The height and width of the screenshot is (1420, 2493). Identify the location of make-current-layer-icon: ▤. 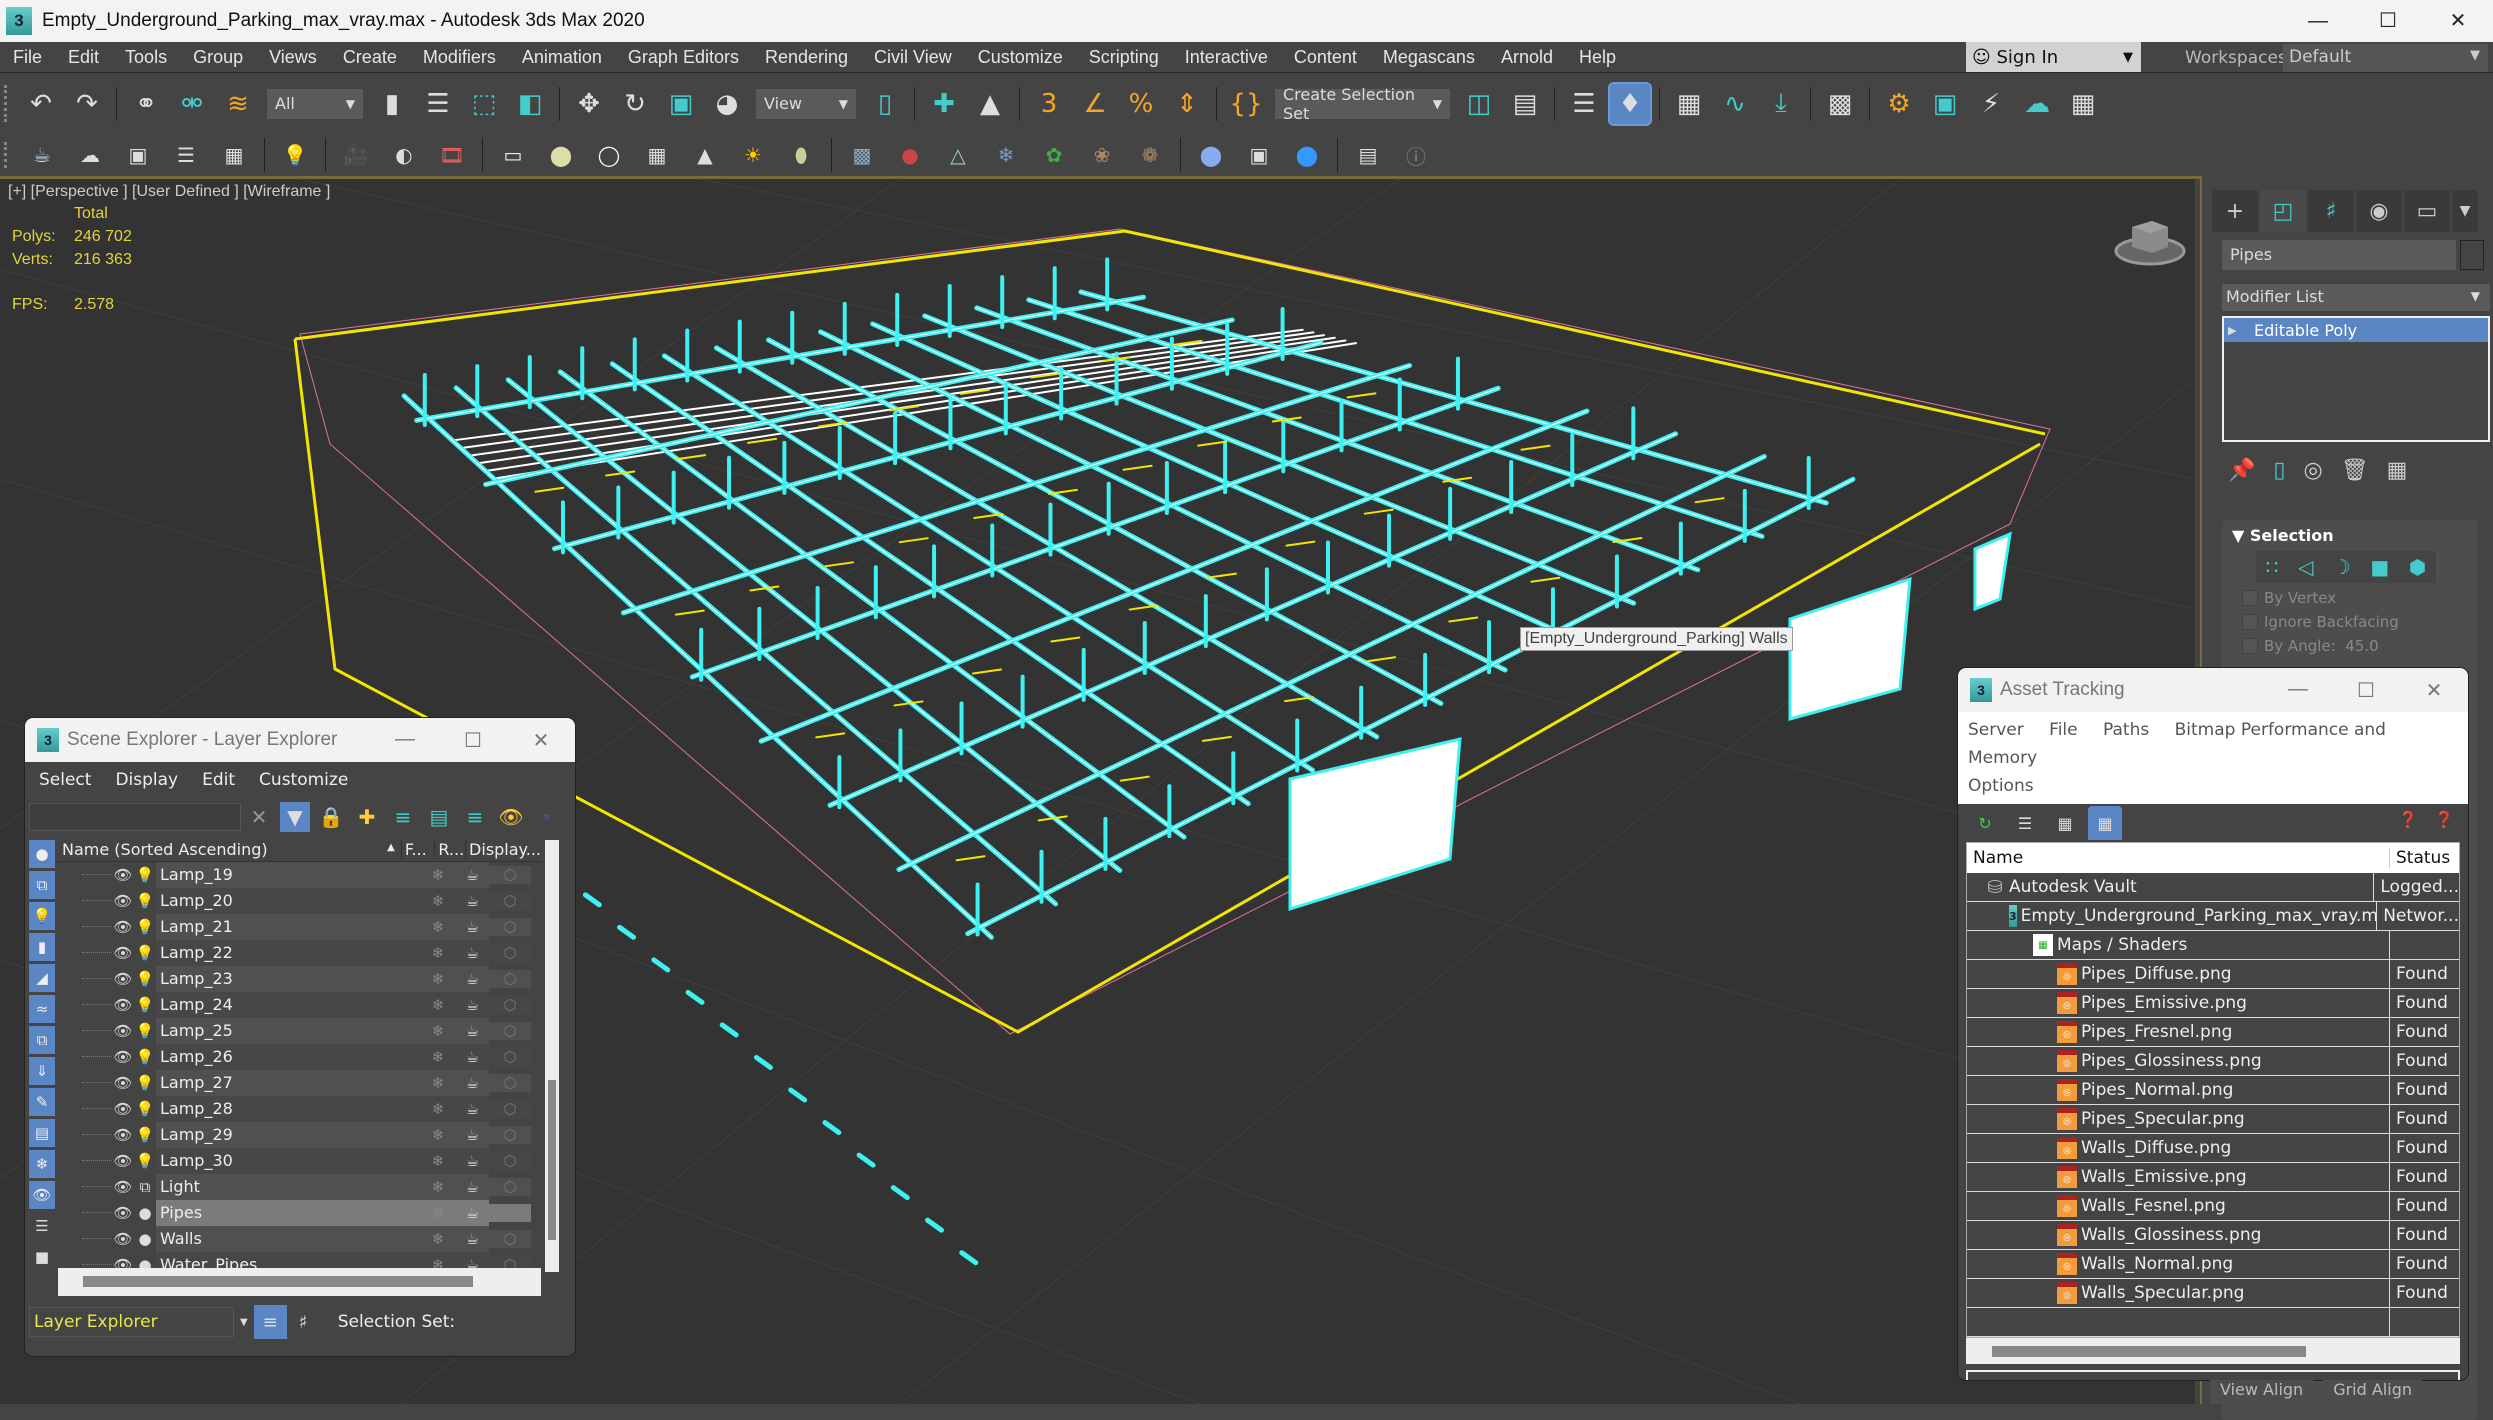
(439, 817).